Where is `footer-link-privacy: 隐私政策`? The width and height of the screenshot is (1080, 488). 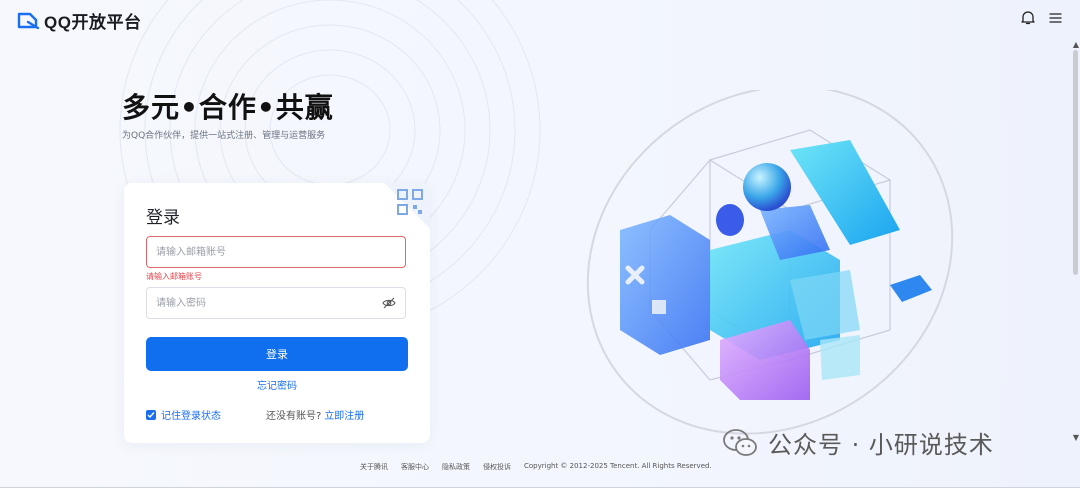
footer-link-privacy: 隐私政策 is located at coordinates (456, 467).